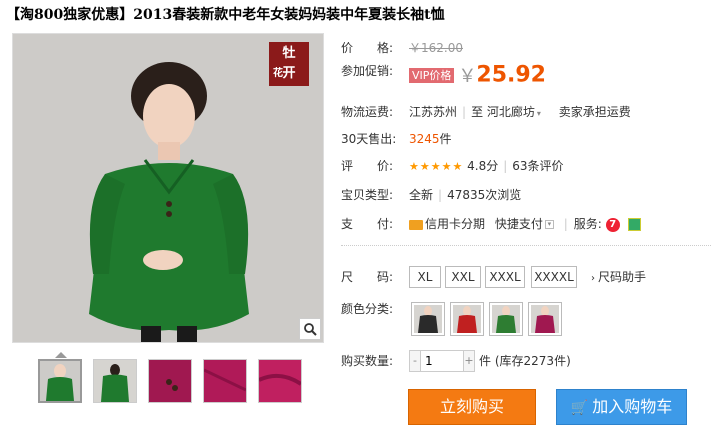 The image size is (717, 435). I want to click on thumb-selected-arrow, so click(61, 355).